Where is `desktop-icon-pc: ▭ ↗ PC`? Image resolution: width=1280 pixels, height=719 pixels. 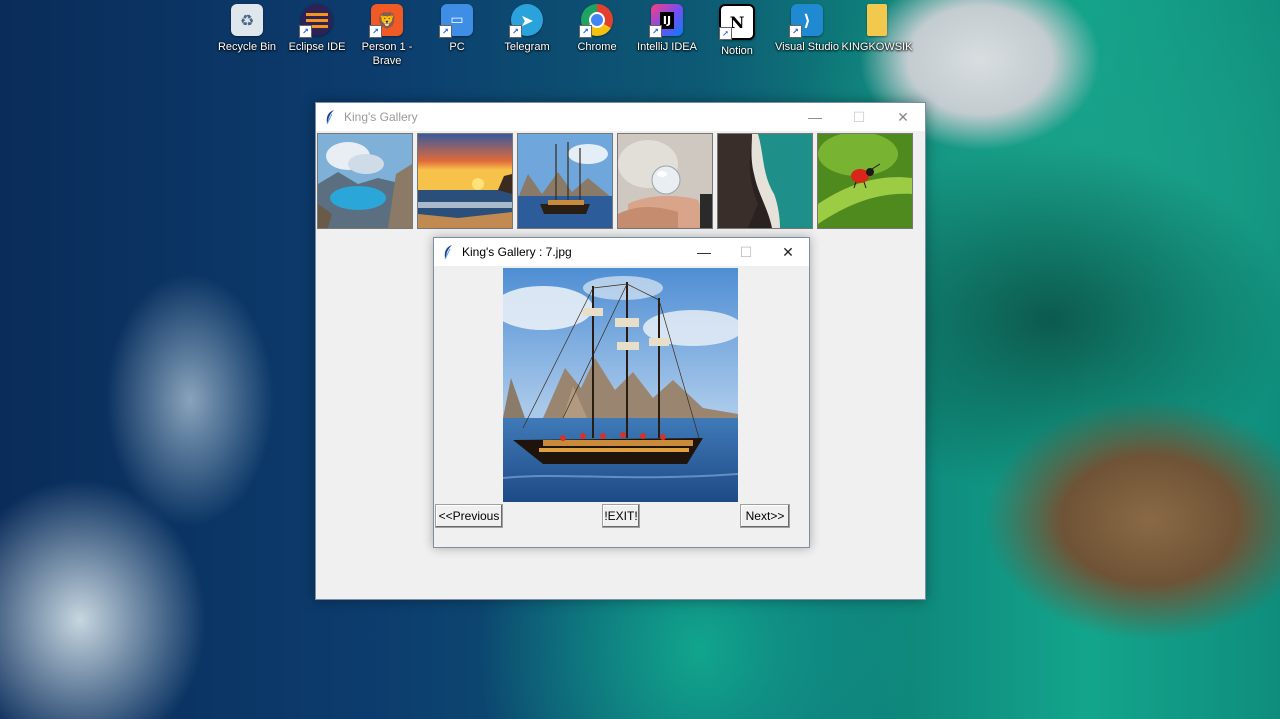
desktop-icon-pc: ▭ ↗ PC is located at coordinates (457, 36).